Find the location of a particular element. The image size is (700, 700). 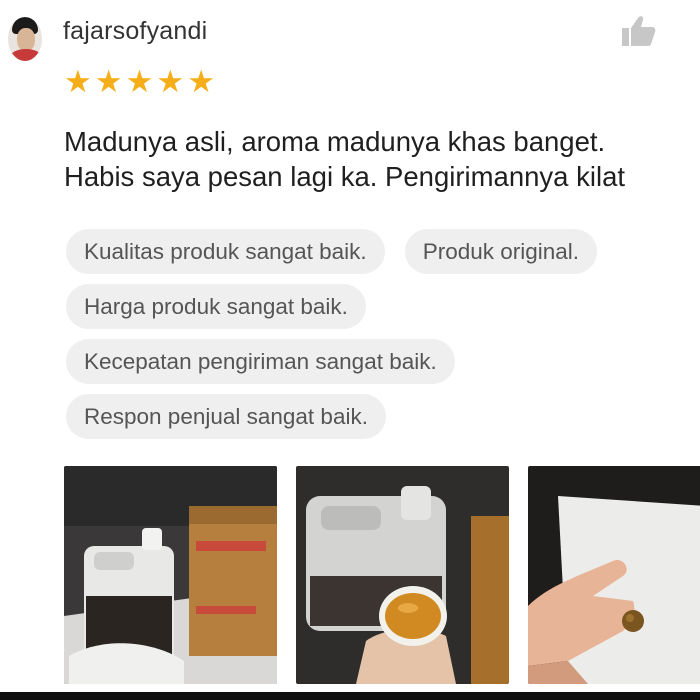

avatar-face is located at coordinates (26, 39).